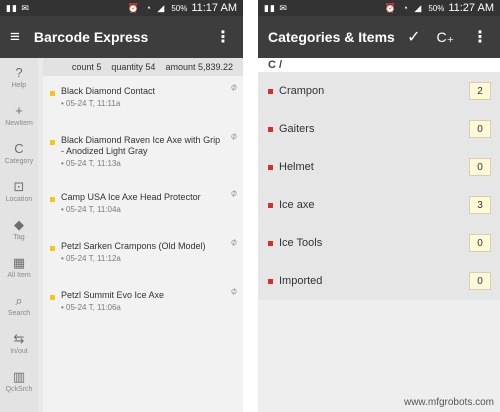 The height and width of the screenshot is (412, 500). Describe the element at coordinates (19, 300) in the screenshot. I see `search-icon: ⌕` at that location.